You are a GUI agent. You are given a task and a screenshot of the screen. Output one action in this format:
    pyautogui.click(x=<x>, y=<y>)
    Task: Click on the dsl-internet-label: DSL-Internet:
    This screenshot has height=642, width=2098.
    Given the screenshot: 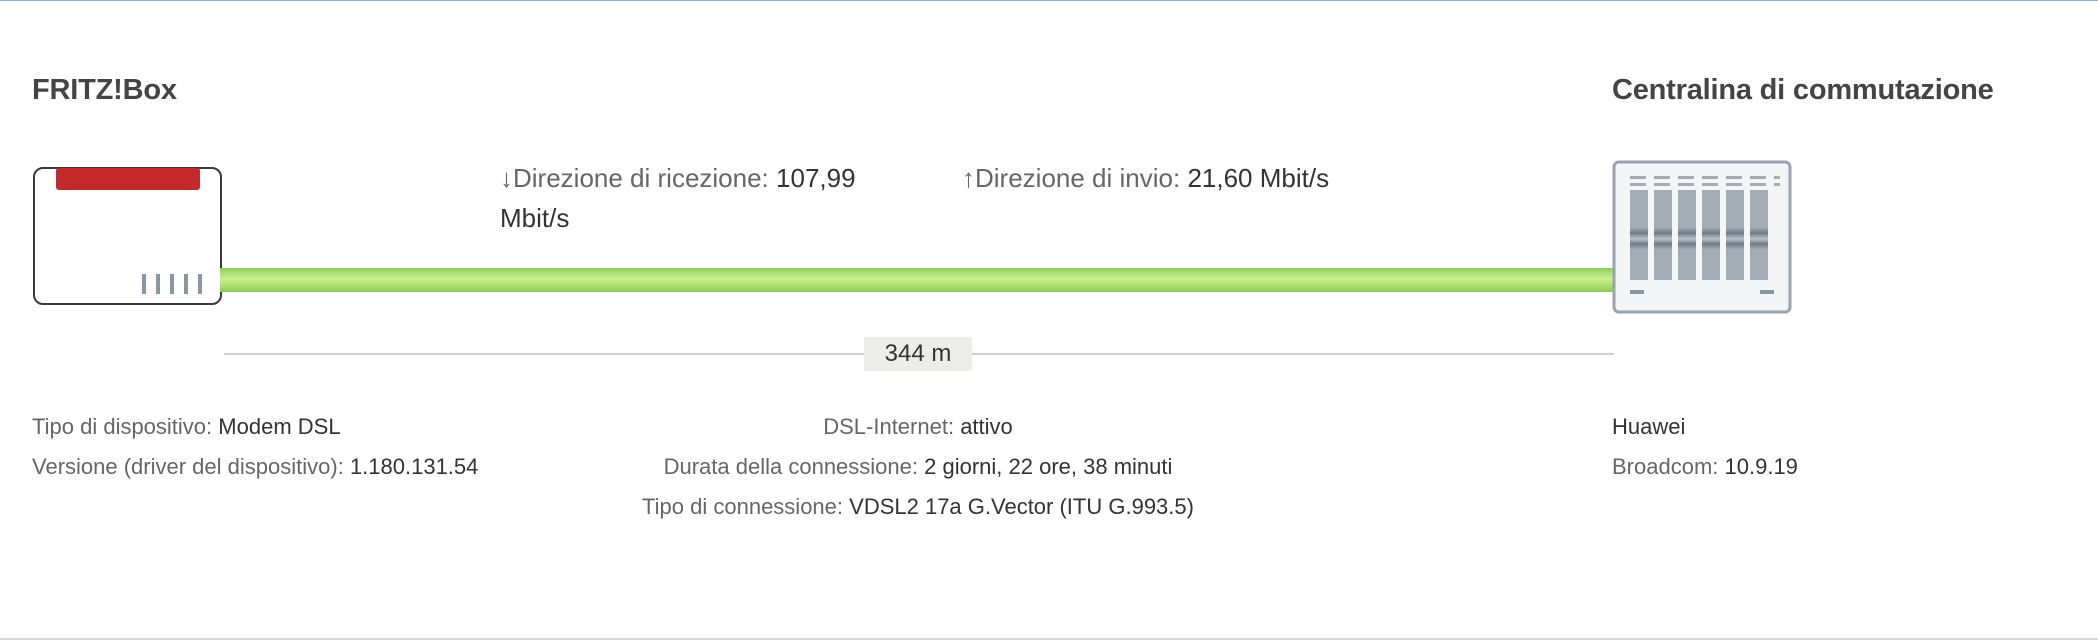 What is the action you would take?
    pyautogui.click(x=889, y=426)
    